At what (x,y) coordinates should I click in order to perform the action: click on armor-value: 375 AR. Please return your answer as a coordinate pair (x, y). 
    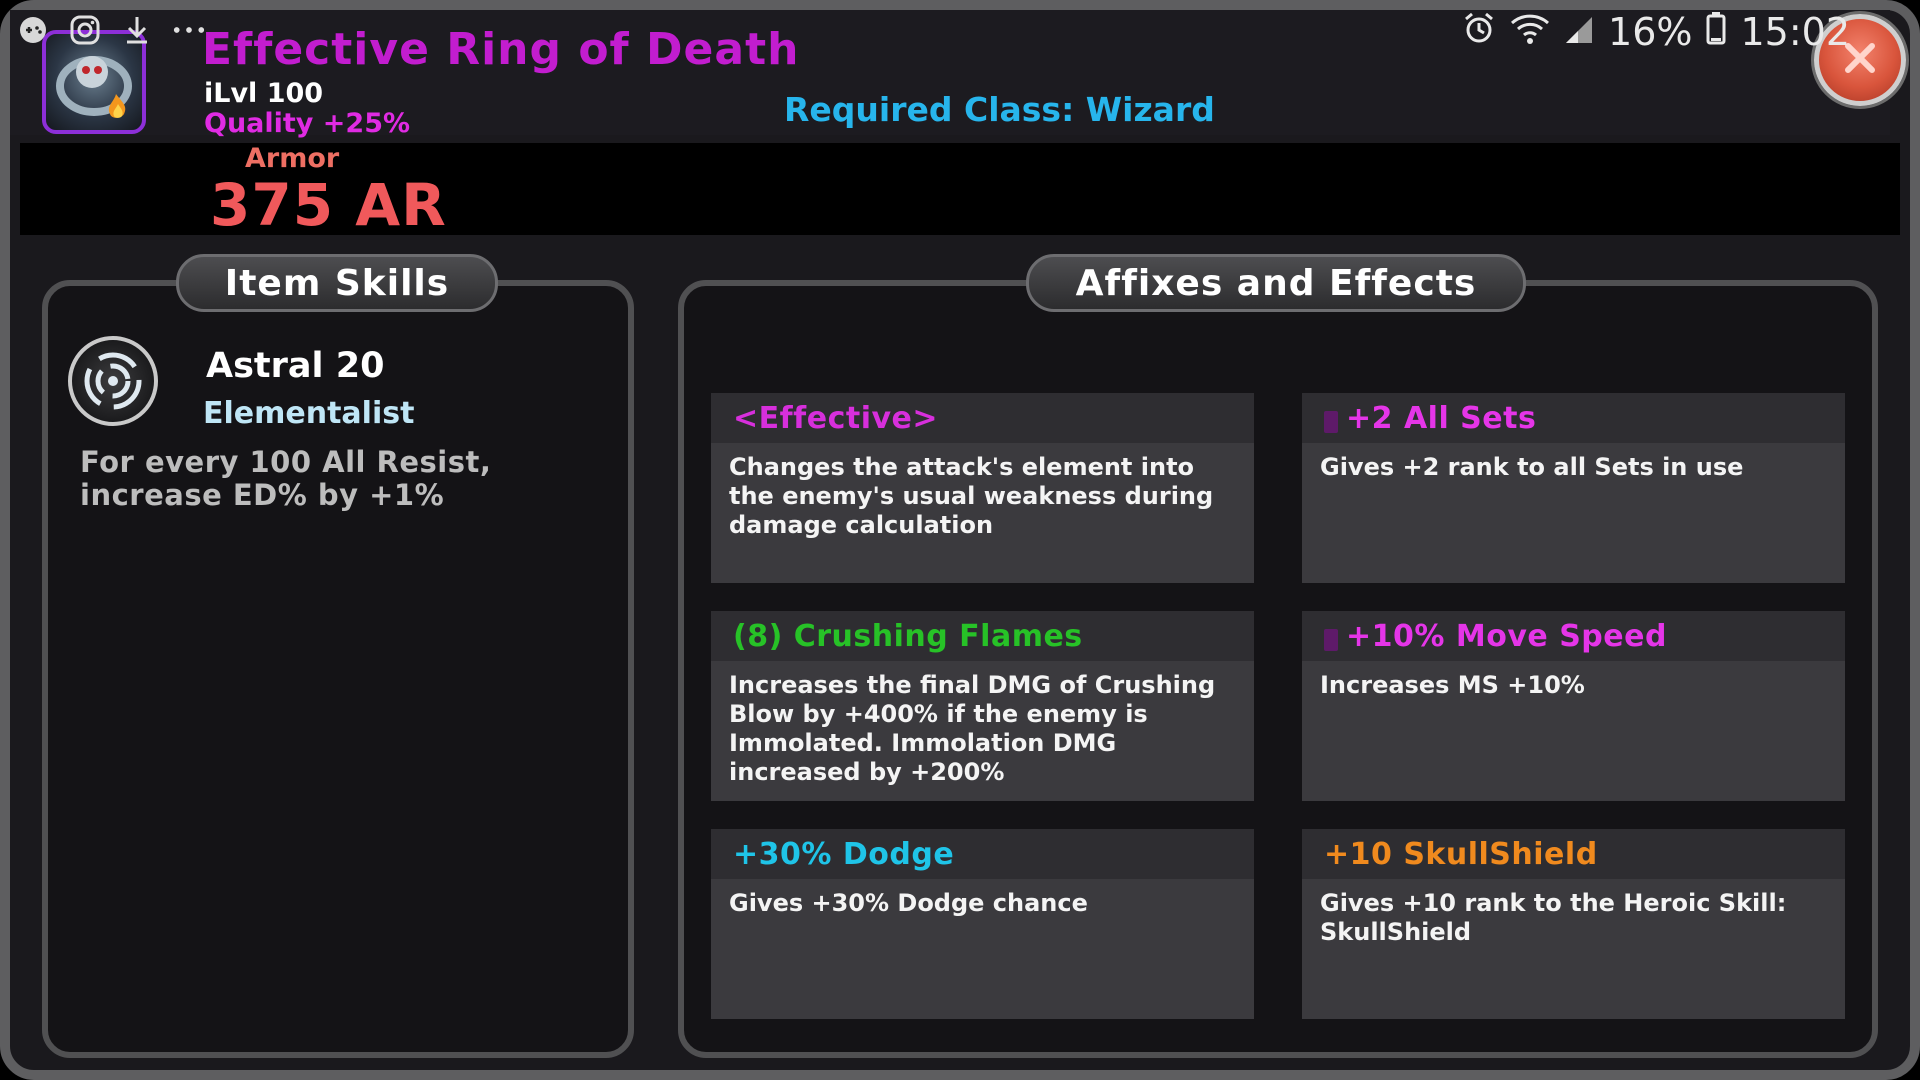
    Looking at the image, I should click on (328, 205).